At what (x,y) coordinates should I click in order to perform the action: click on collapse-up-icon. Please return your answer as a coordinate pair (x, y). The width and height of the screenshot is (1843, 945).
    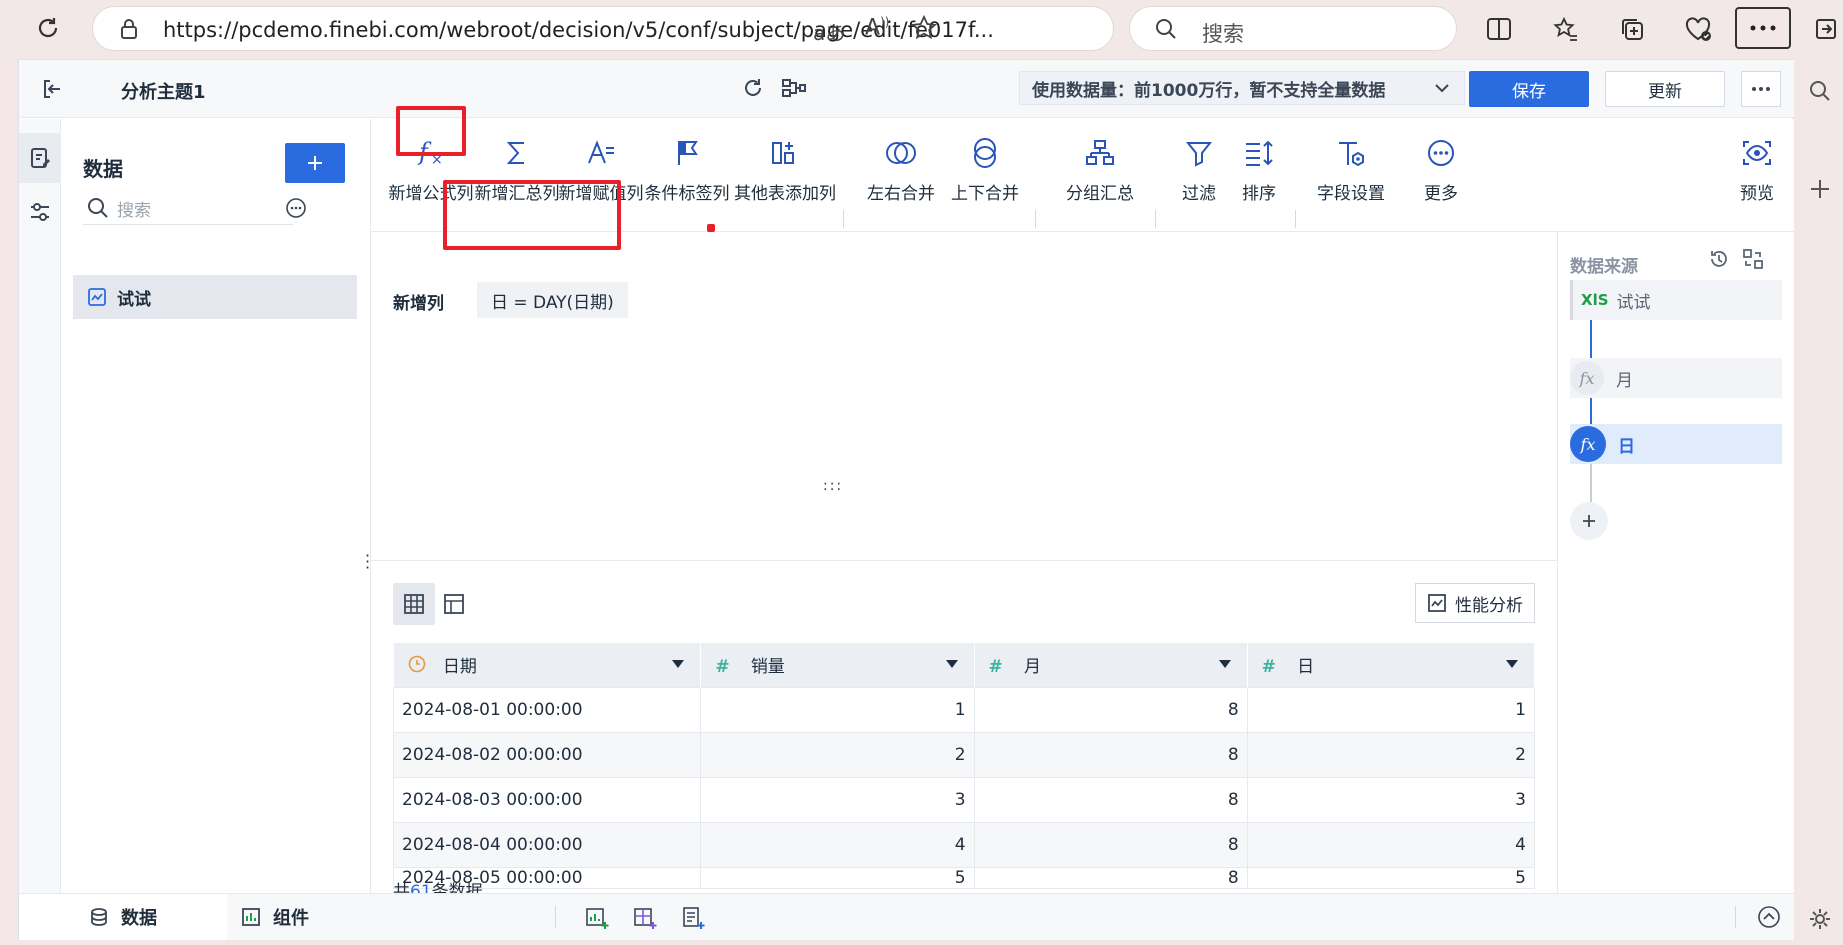
    Looking at the image, I should click on (1769, 917).